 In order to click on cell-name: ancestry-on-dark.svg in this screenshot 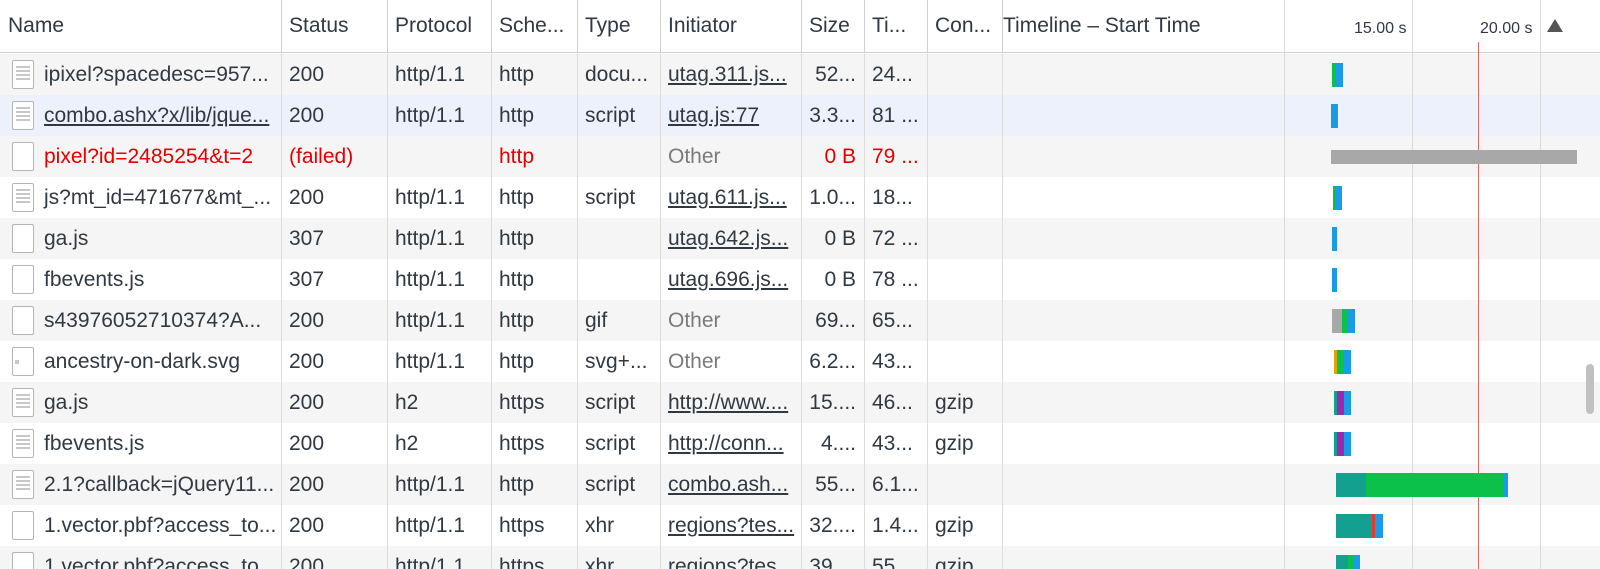, I will do `click(140, 361)`.